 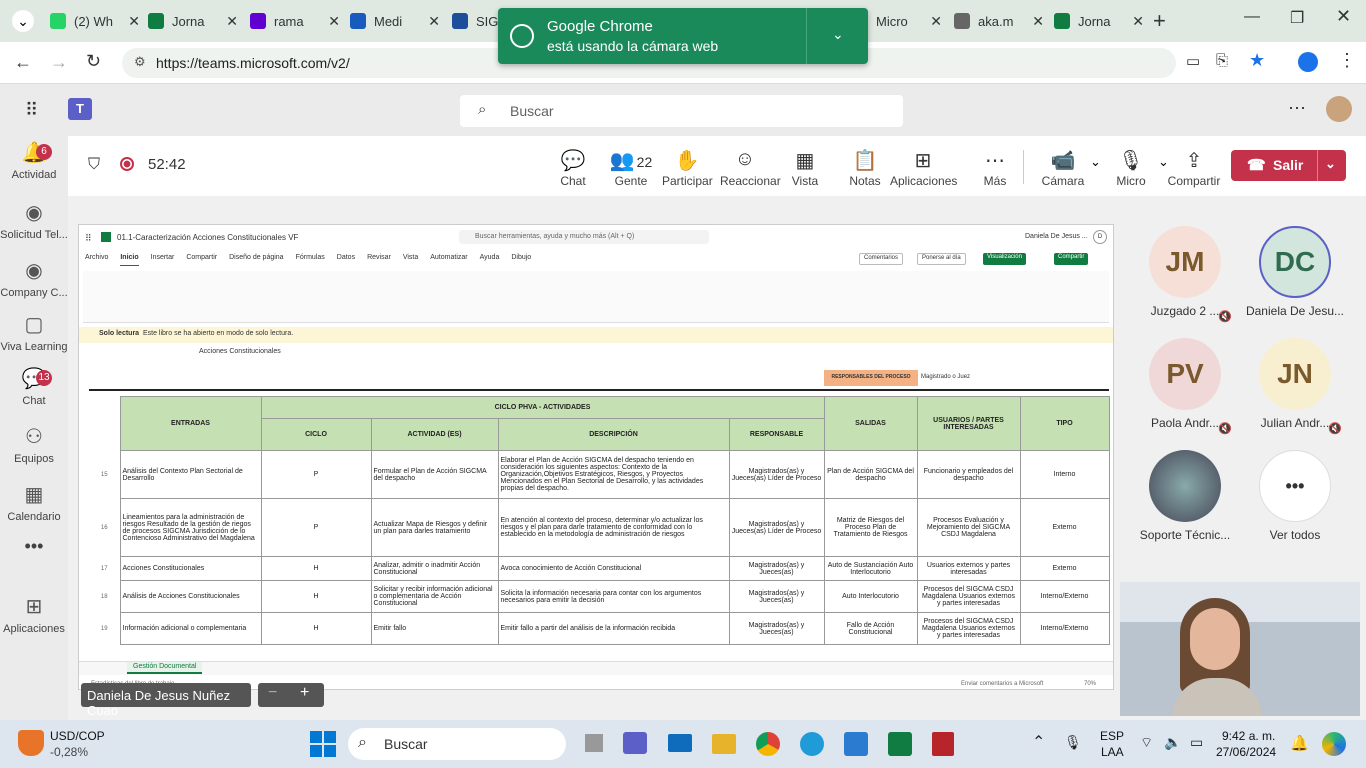 What do you see at coordinates (1194, 168) in the screenshot?
I see `compartir-button: ⇪ Compartir` at bounding box center [1194, 168].